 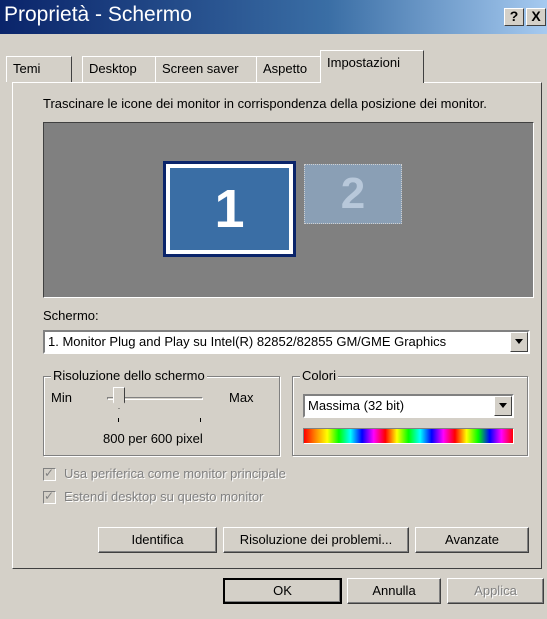 I want to click on cancel-button: Annulla, so click(x=394, y=591).